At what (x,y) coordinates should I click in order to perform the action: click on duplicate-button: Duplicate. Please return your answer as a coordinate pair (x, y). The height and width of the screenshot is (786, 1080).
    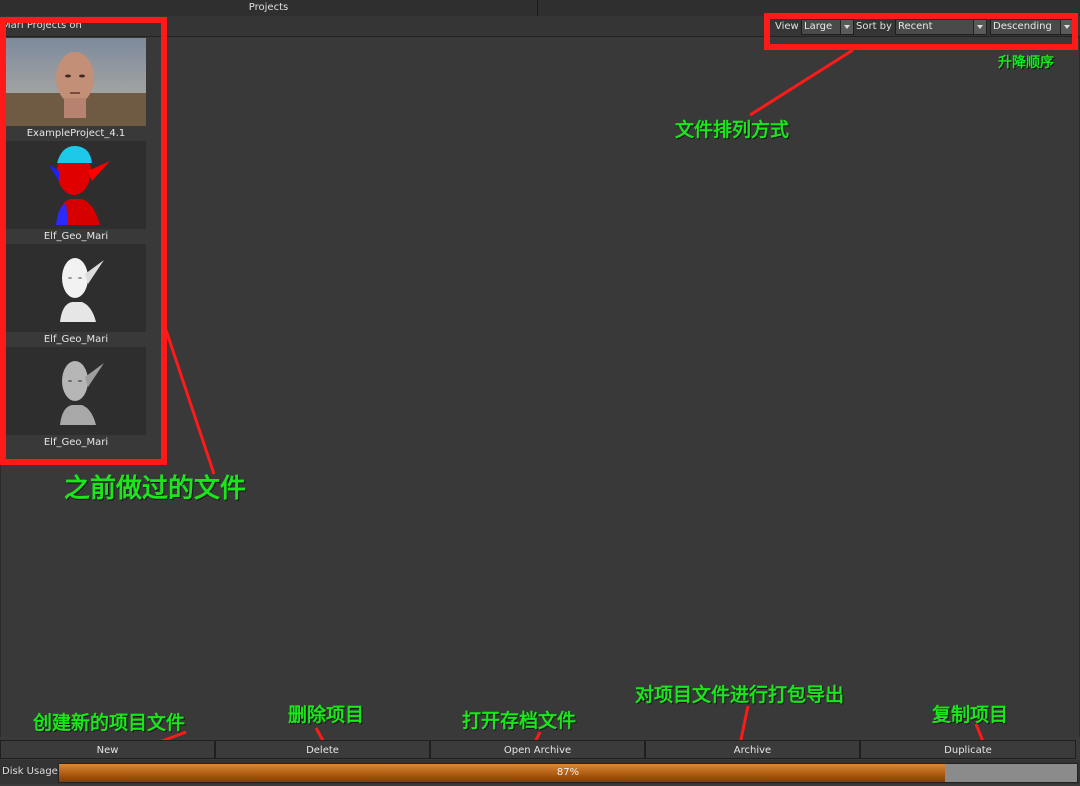
    Looking at the image, I should click on (968, 749).